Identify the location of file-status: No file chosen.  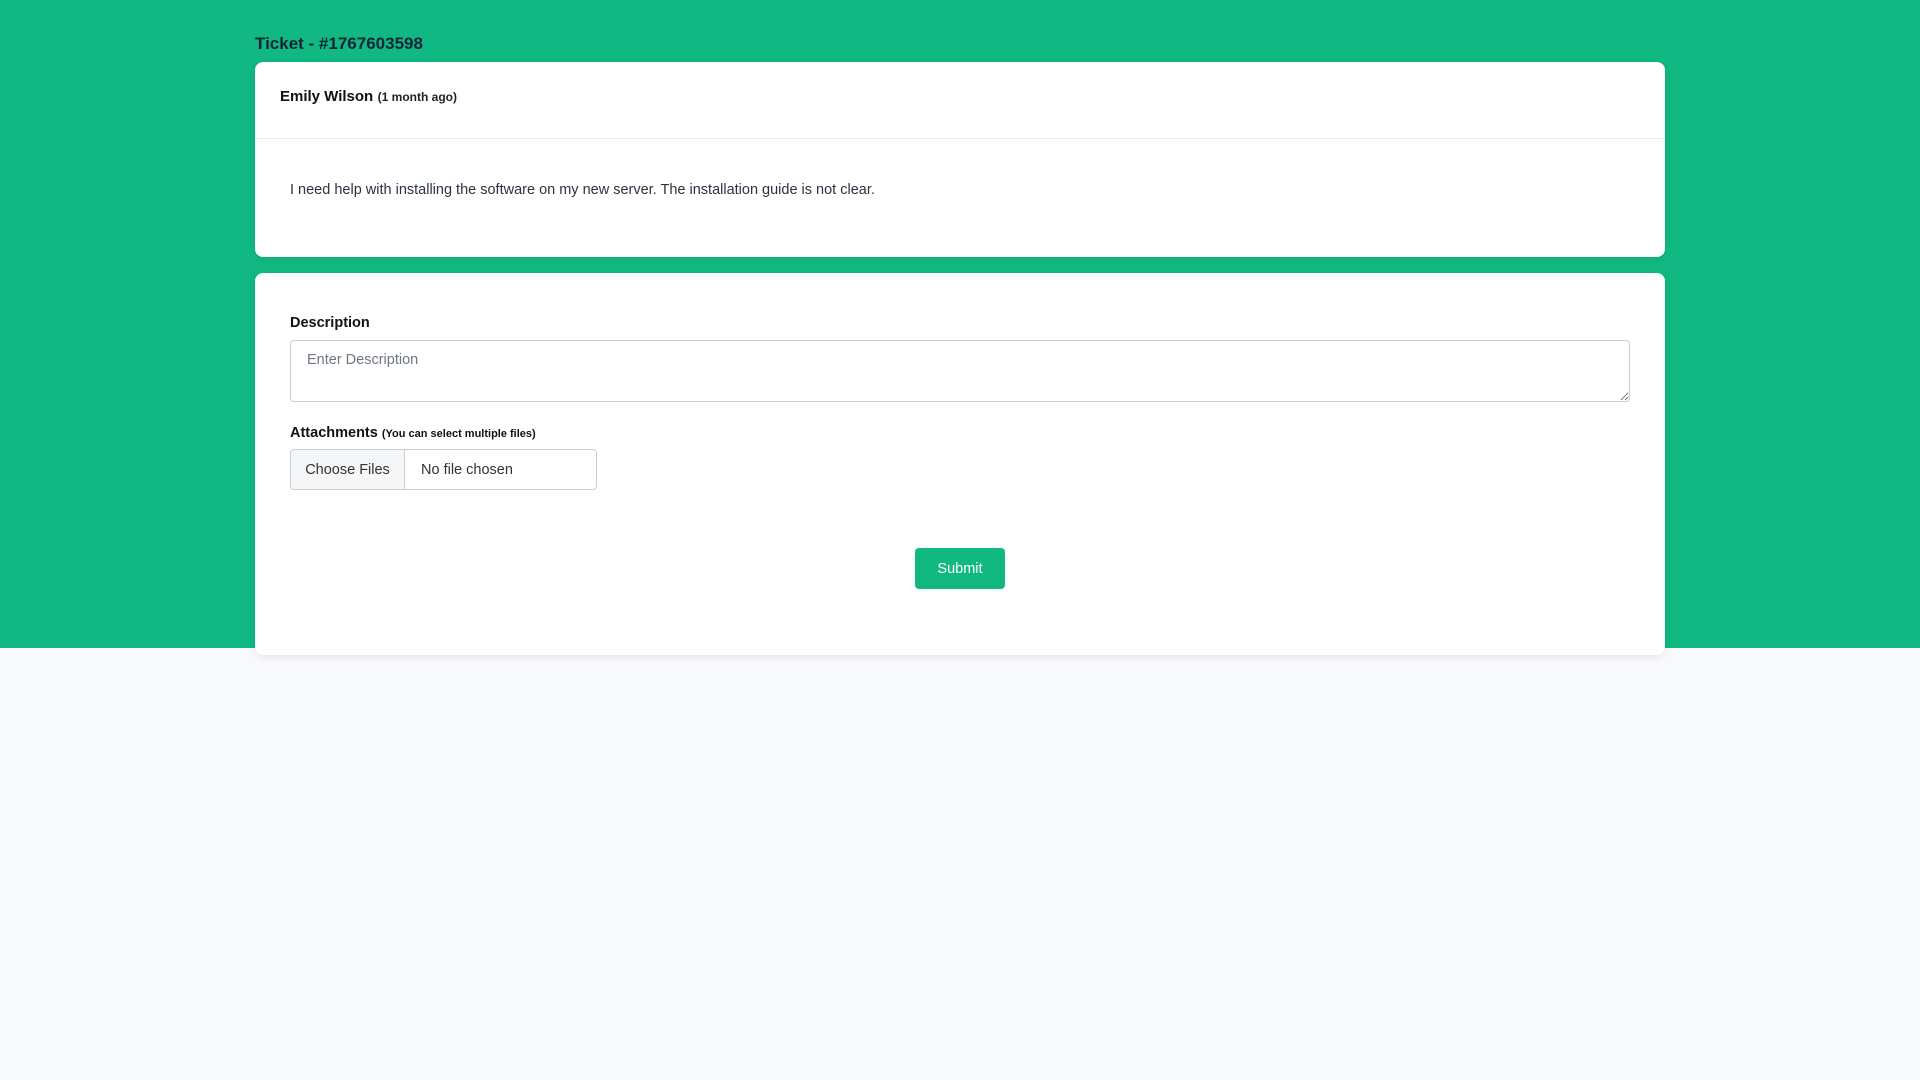
(467, 469).